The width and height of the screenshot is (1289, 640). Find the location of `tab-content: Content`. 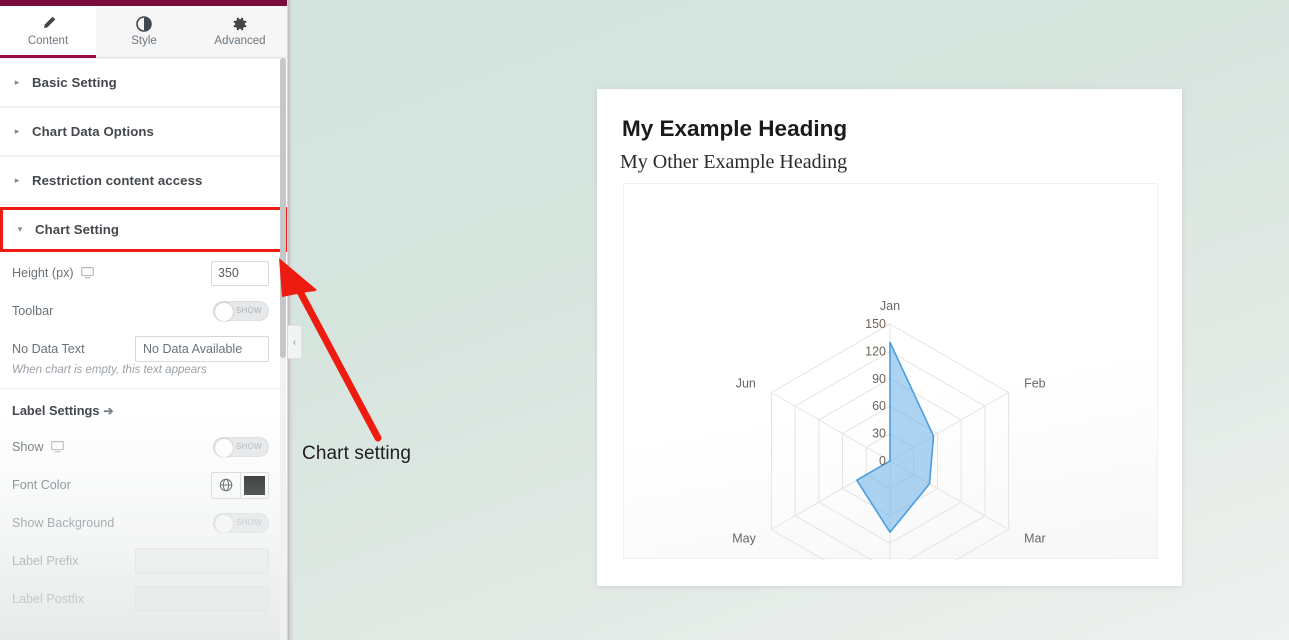

tab-content: Content is located at coordinates (48, 32).